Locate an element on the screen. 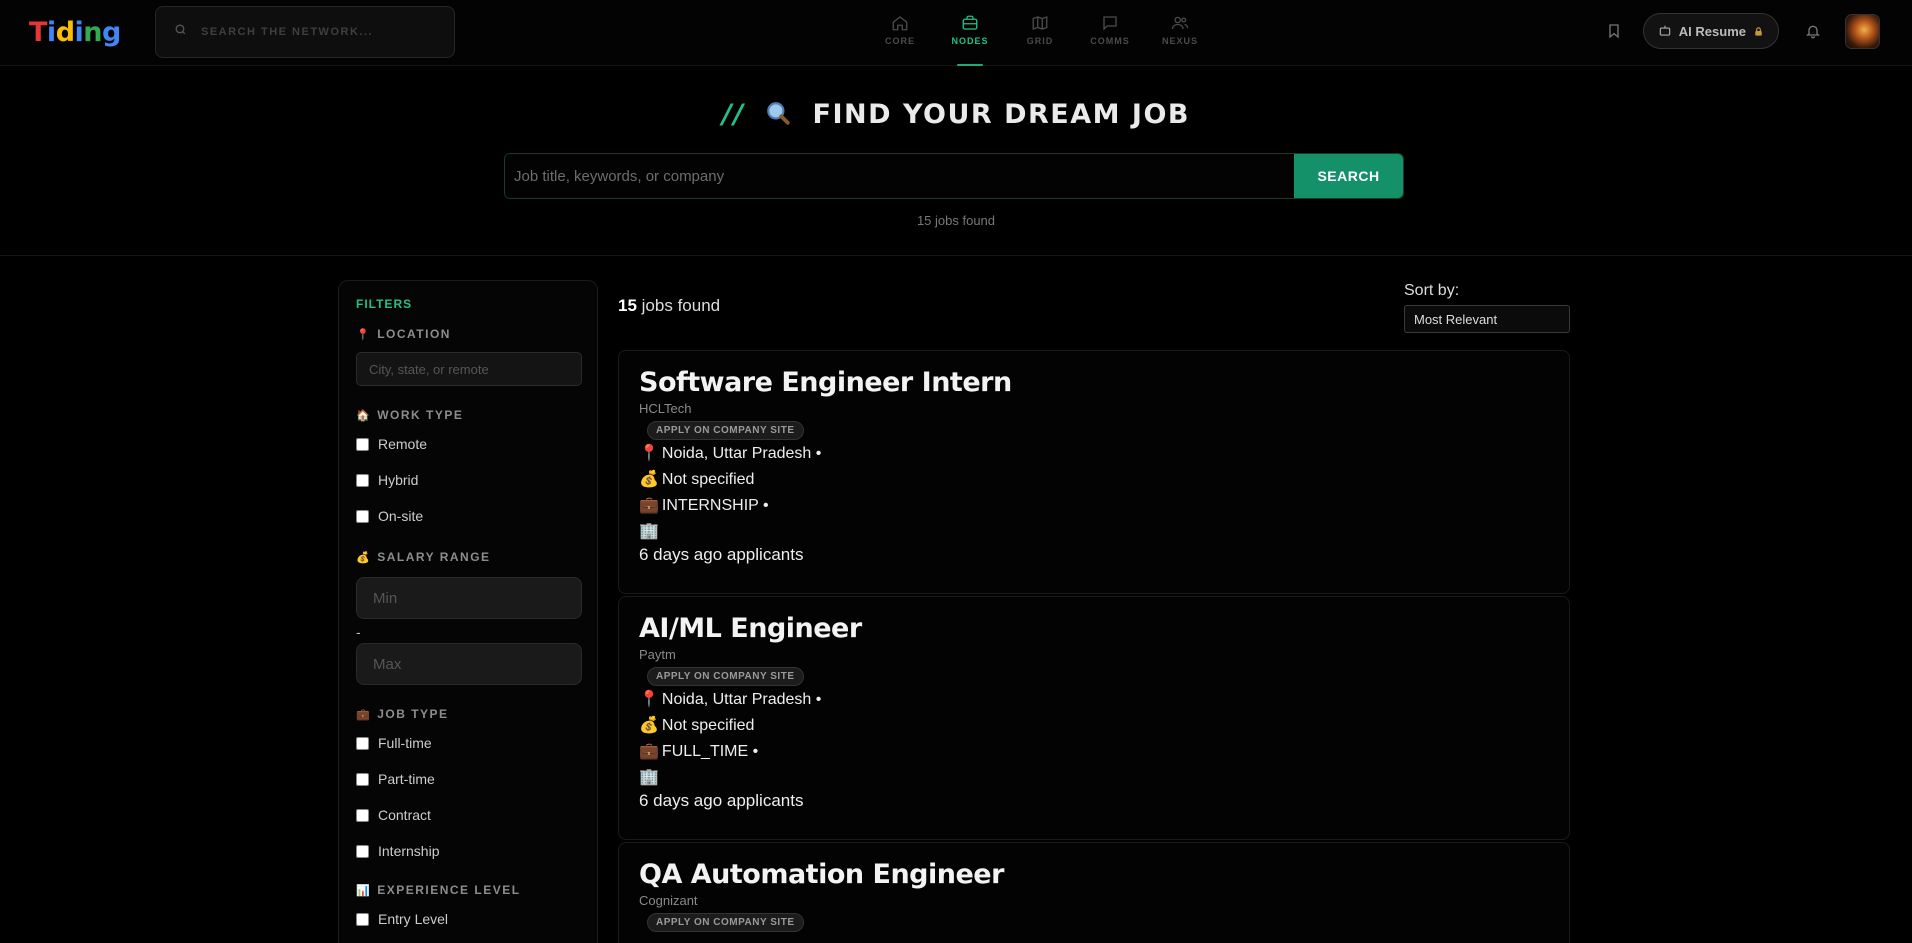 Image resolution: width=1912 pixels, height=943 pixels. network-search-input is located at coordinates (311, 32).